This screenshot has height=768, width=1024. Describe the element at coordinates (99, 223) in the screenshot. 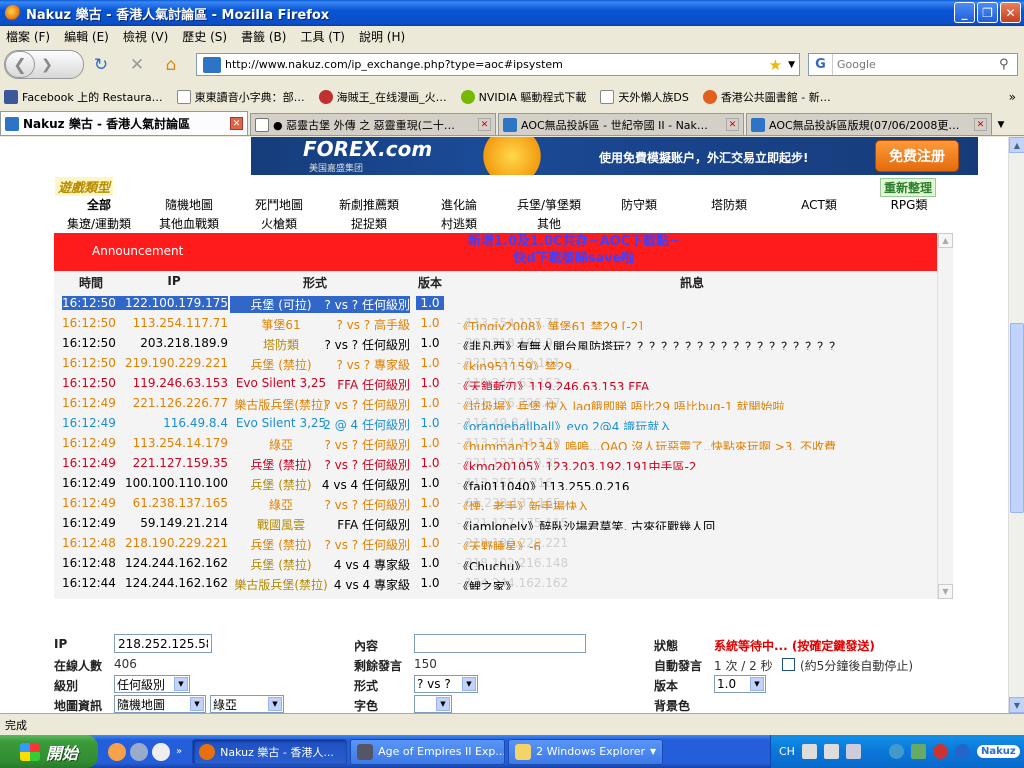

I see `category-sports: 集遼/運動類` at that location.